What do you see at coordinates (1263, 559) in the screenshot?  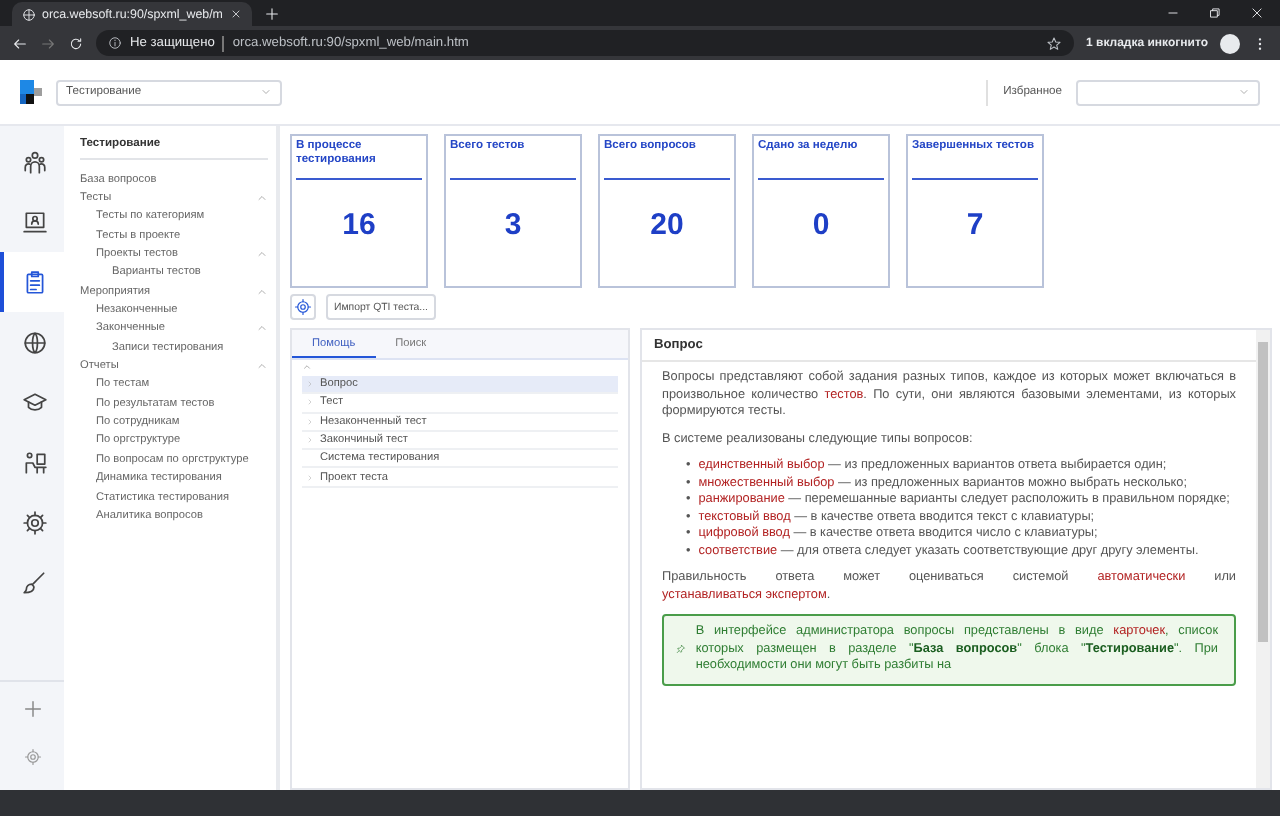 I see `scrollbar` at bounding box center [1263, 559].